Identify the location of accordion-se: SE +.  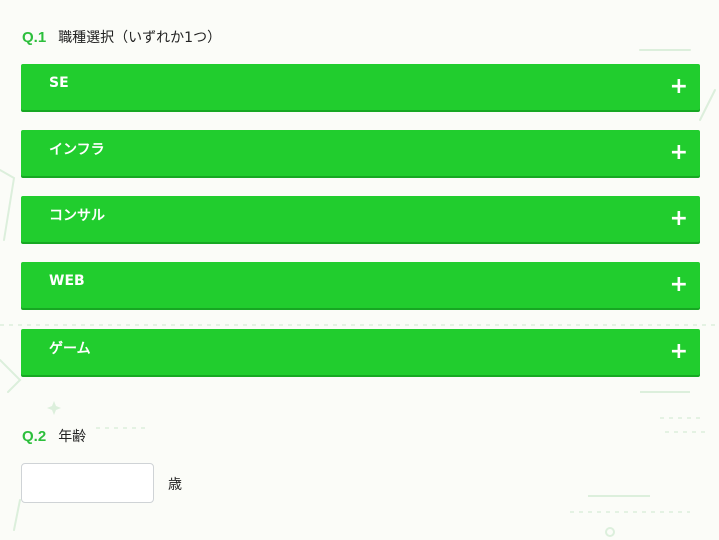
(360, 87).